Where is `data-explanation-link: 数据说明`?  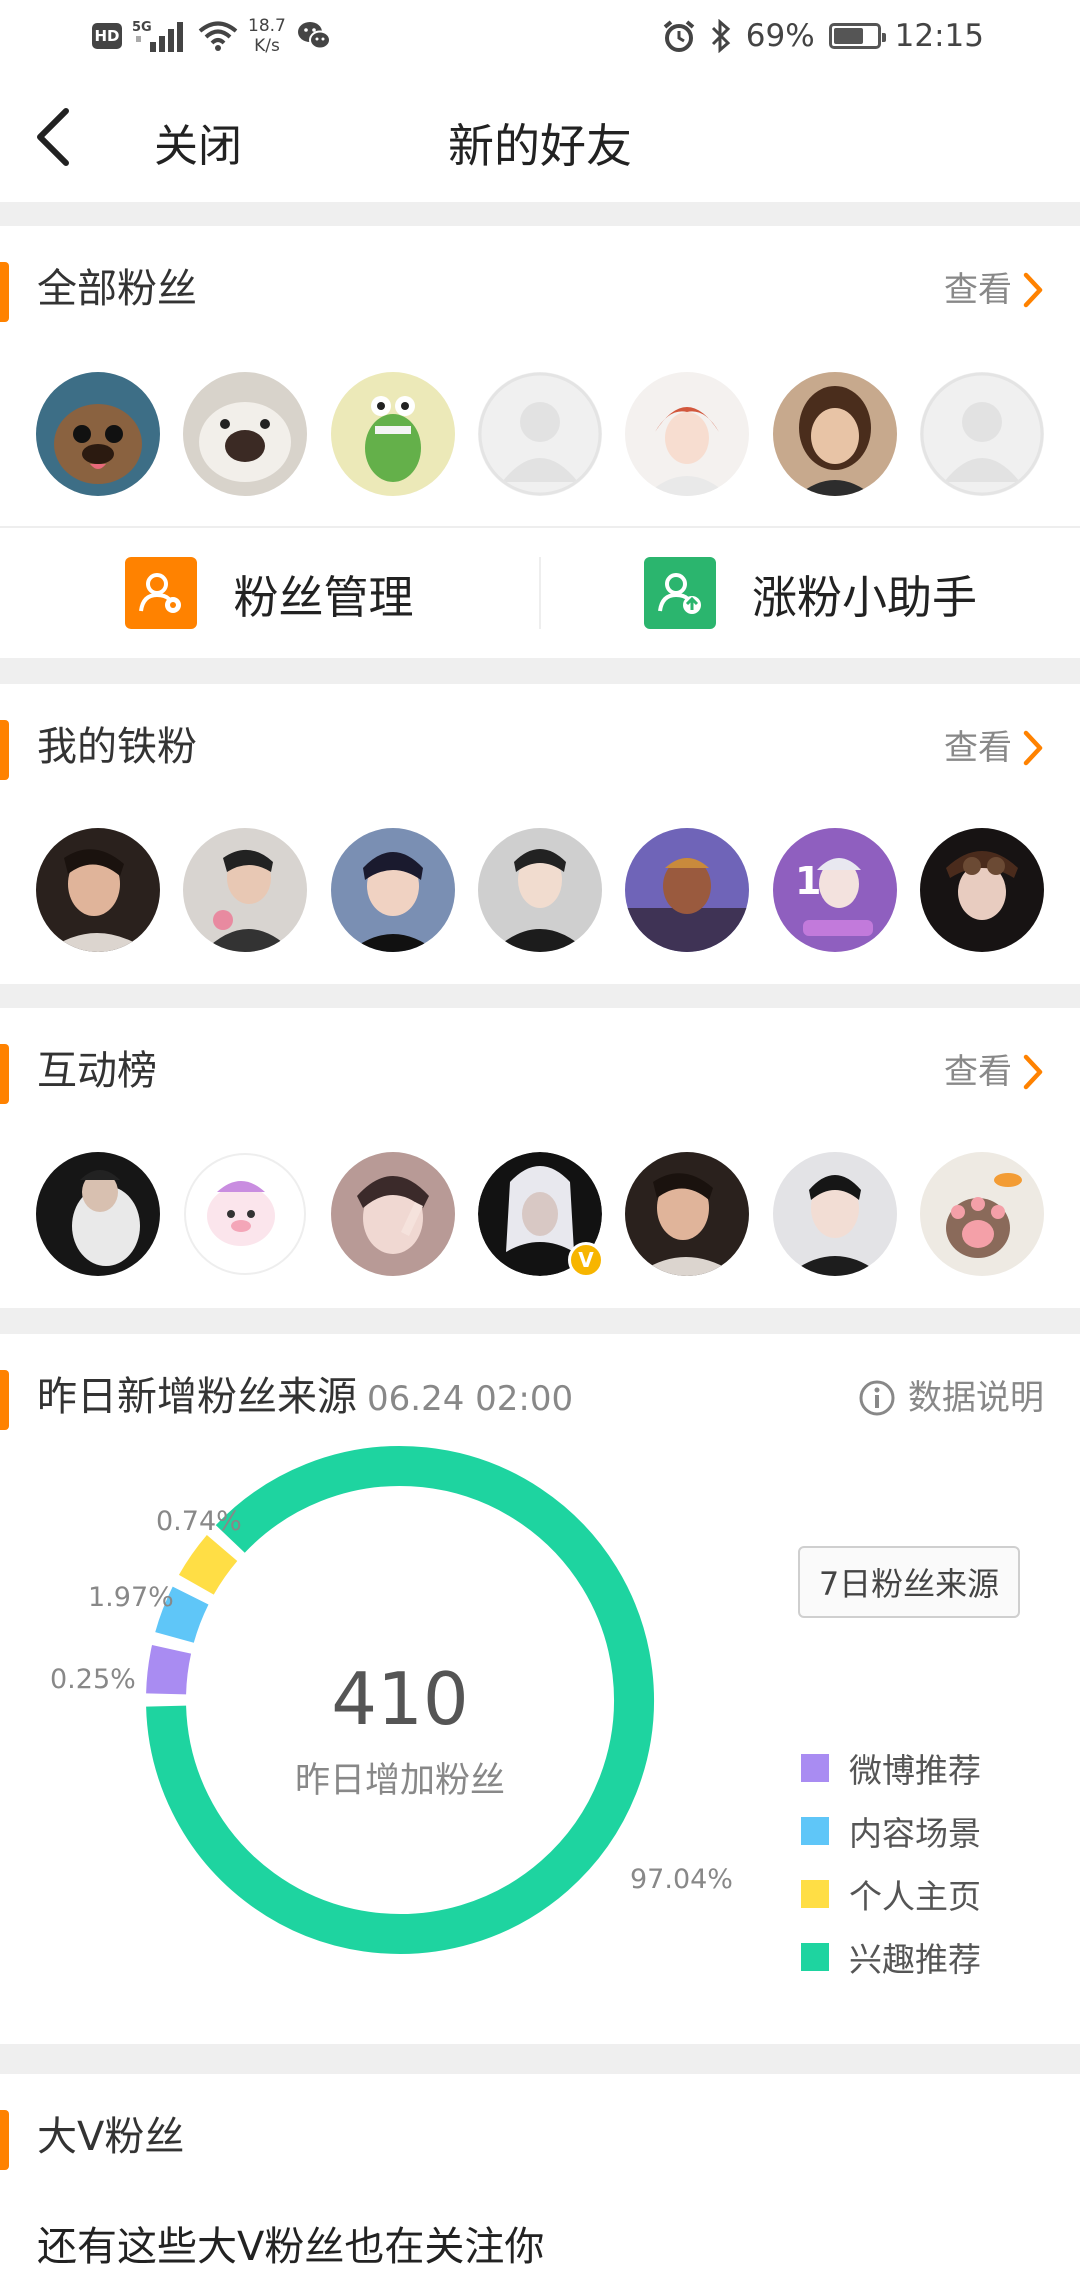
data-explanation-link: 数据说明 is located at coordinates (951, 1398).